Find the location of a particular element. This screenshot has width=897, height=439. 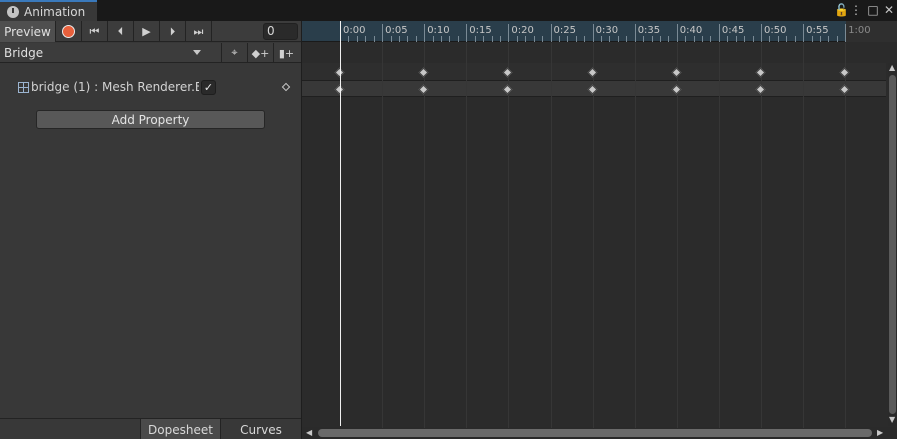

ruler-label: 0:25 is located at coordinates (564, 30).